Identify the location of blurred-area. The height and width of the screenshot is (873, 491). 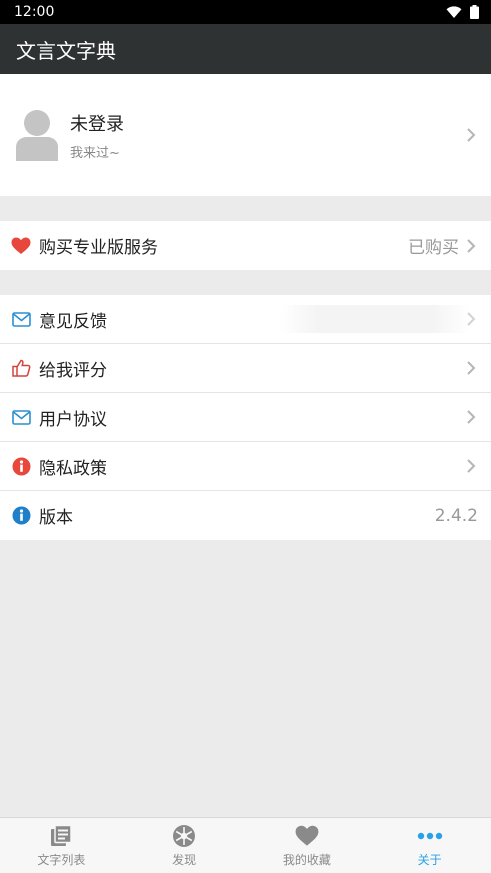
(375, 319).